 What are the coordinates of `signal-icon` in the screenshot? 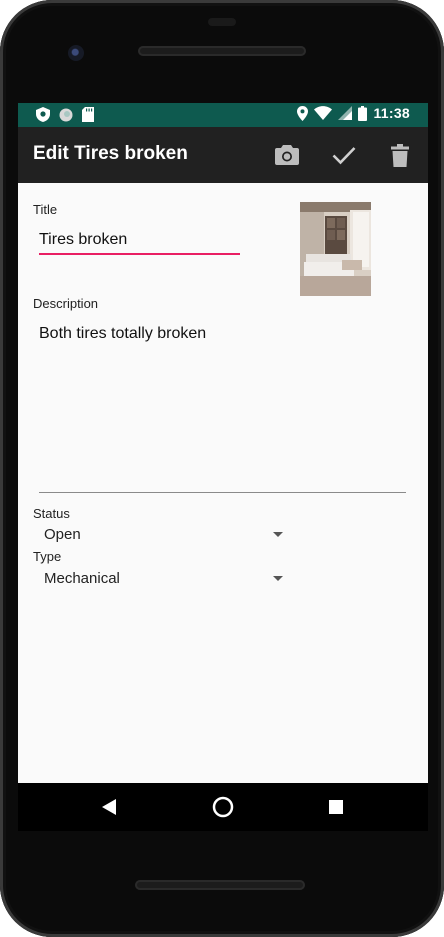 It's located at (345, 113).